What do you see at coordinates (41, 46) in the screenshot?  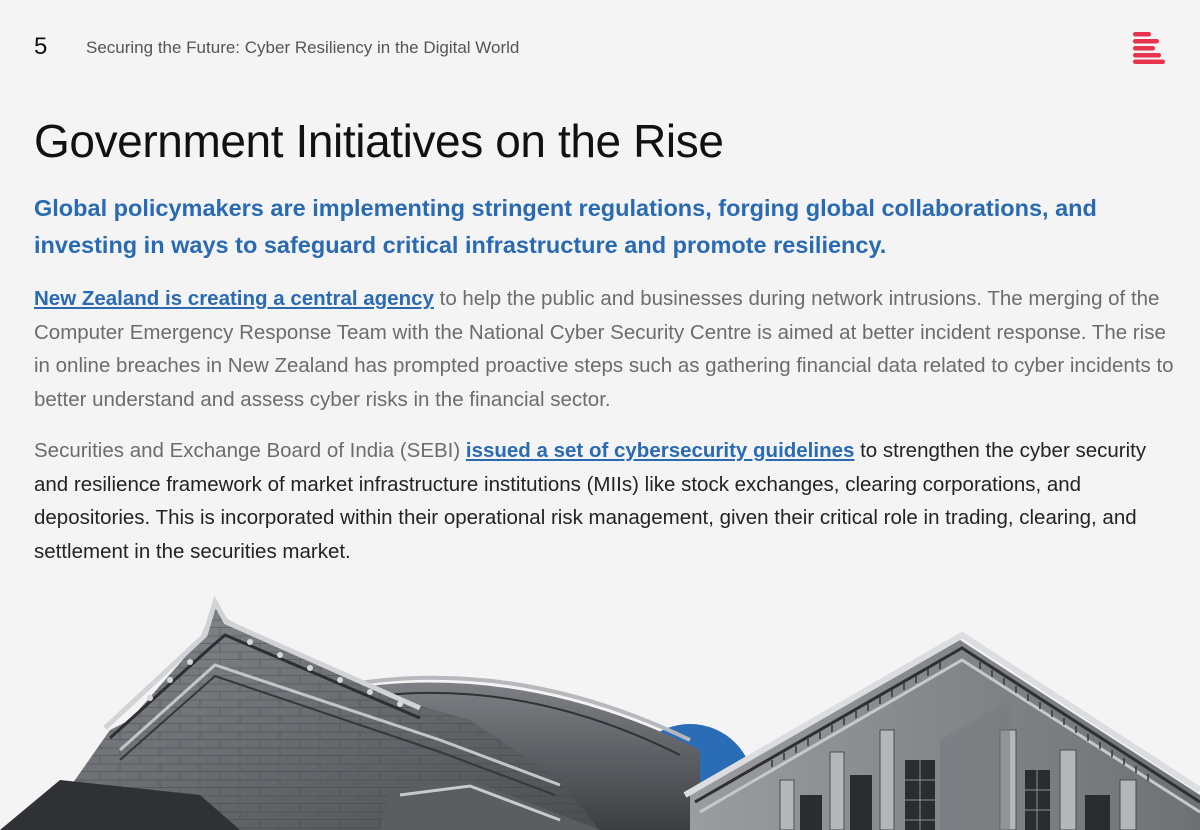 I see `page-number: 5` at bounding box center [41, 46].